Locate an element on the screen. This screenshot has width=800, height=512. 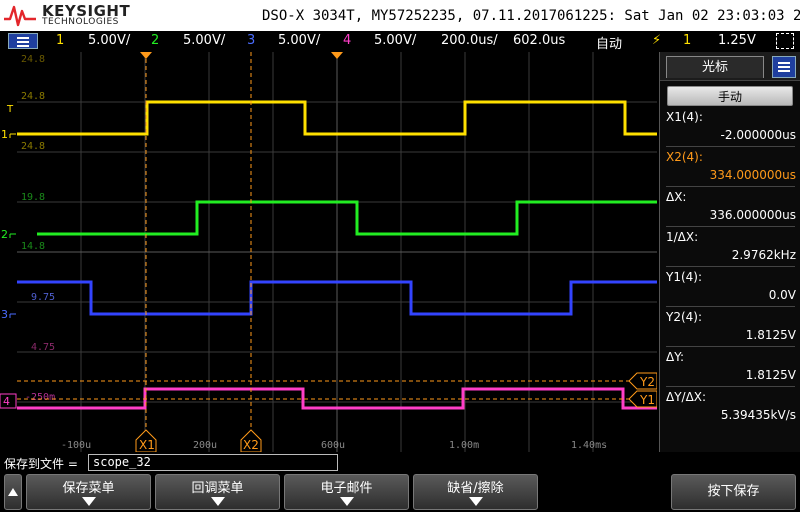
time-label: 1.40ms is located at coordinates (589, 445).